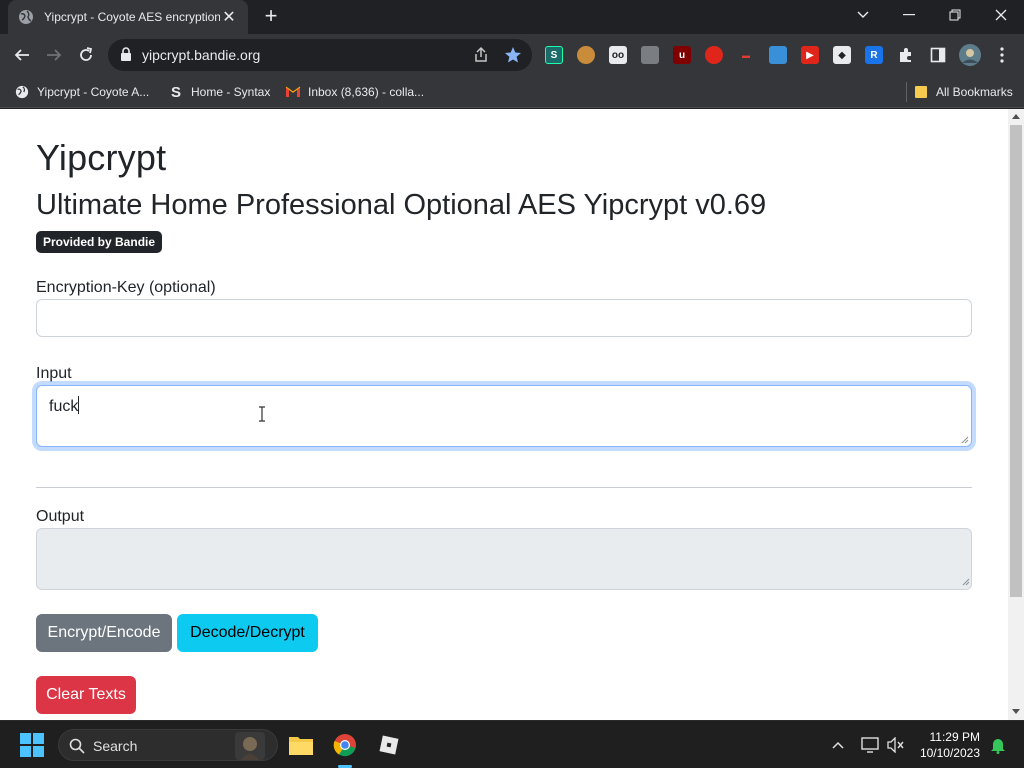  Describe the element at coordinates (64, 406) in the screenshot. I see `input-text: fuck` at that location.